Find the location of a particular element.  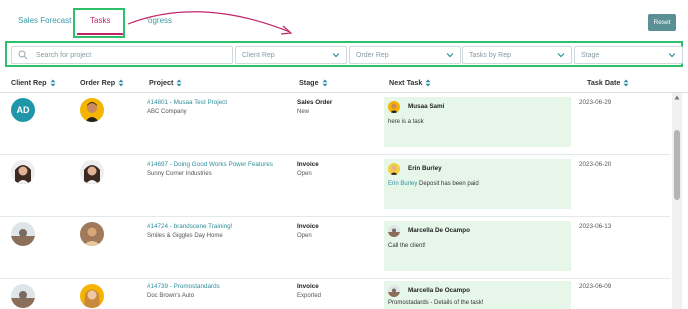

task-text: Promostadards - Details of the task! is located at coordinates (436, 303).